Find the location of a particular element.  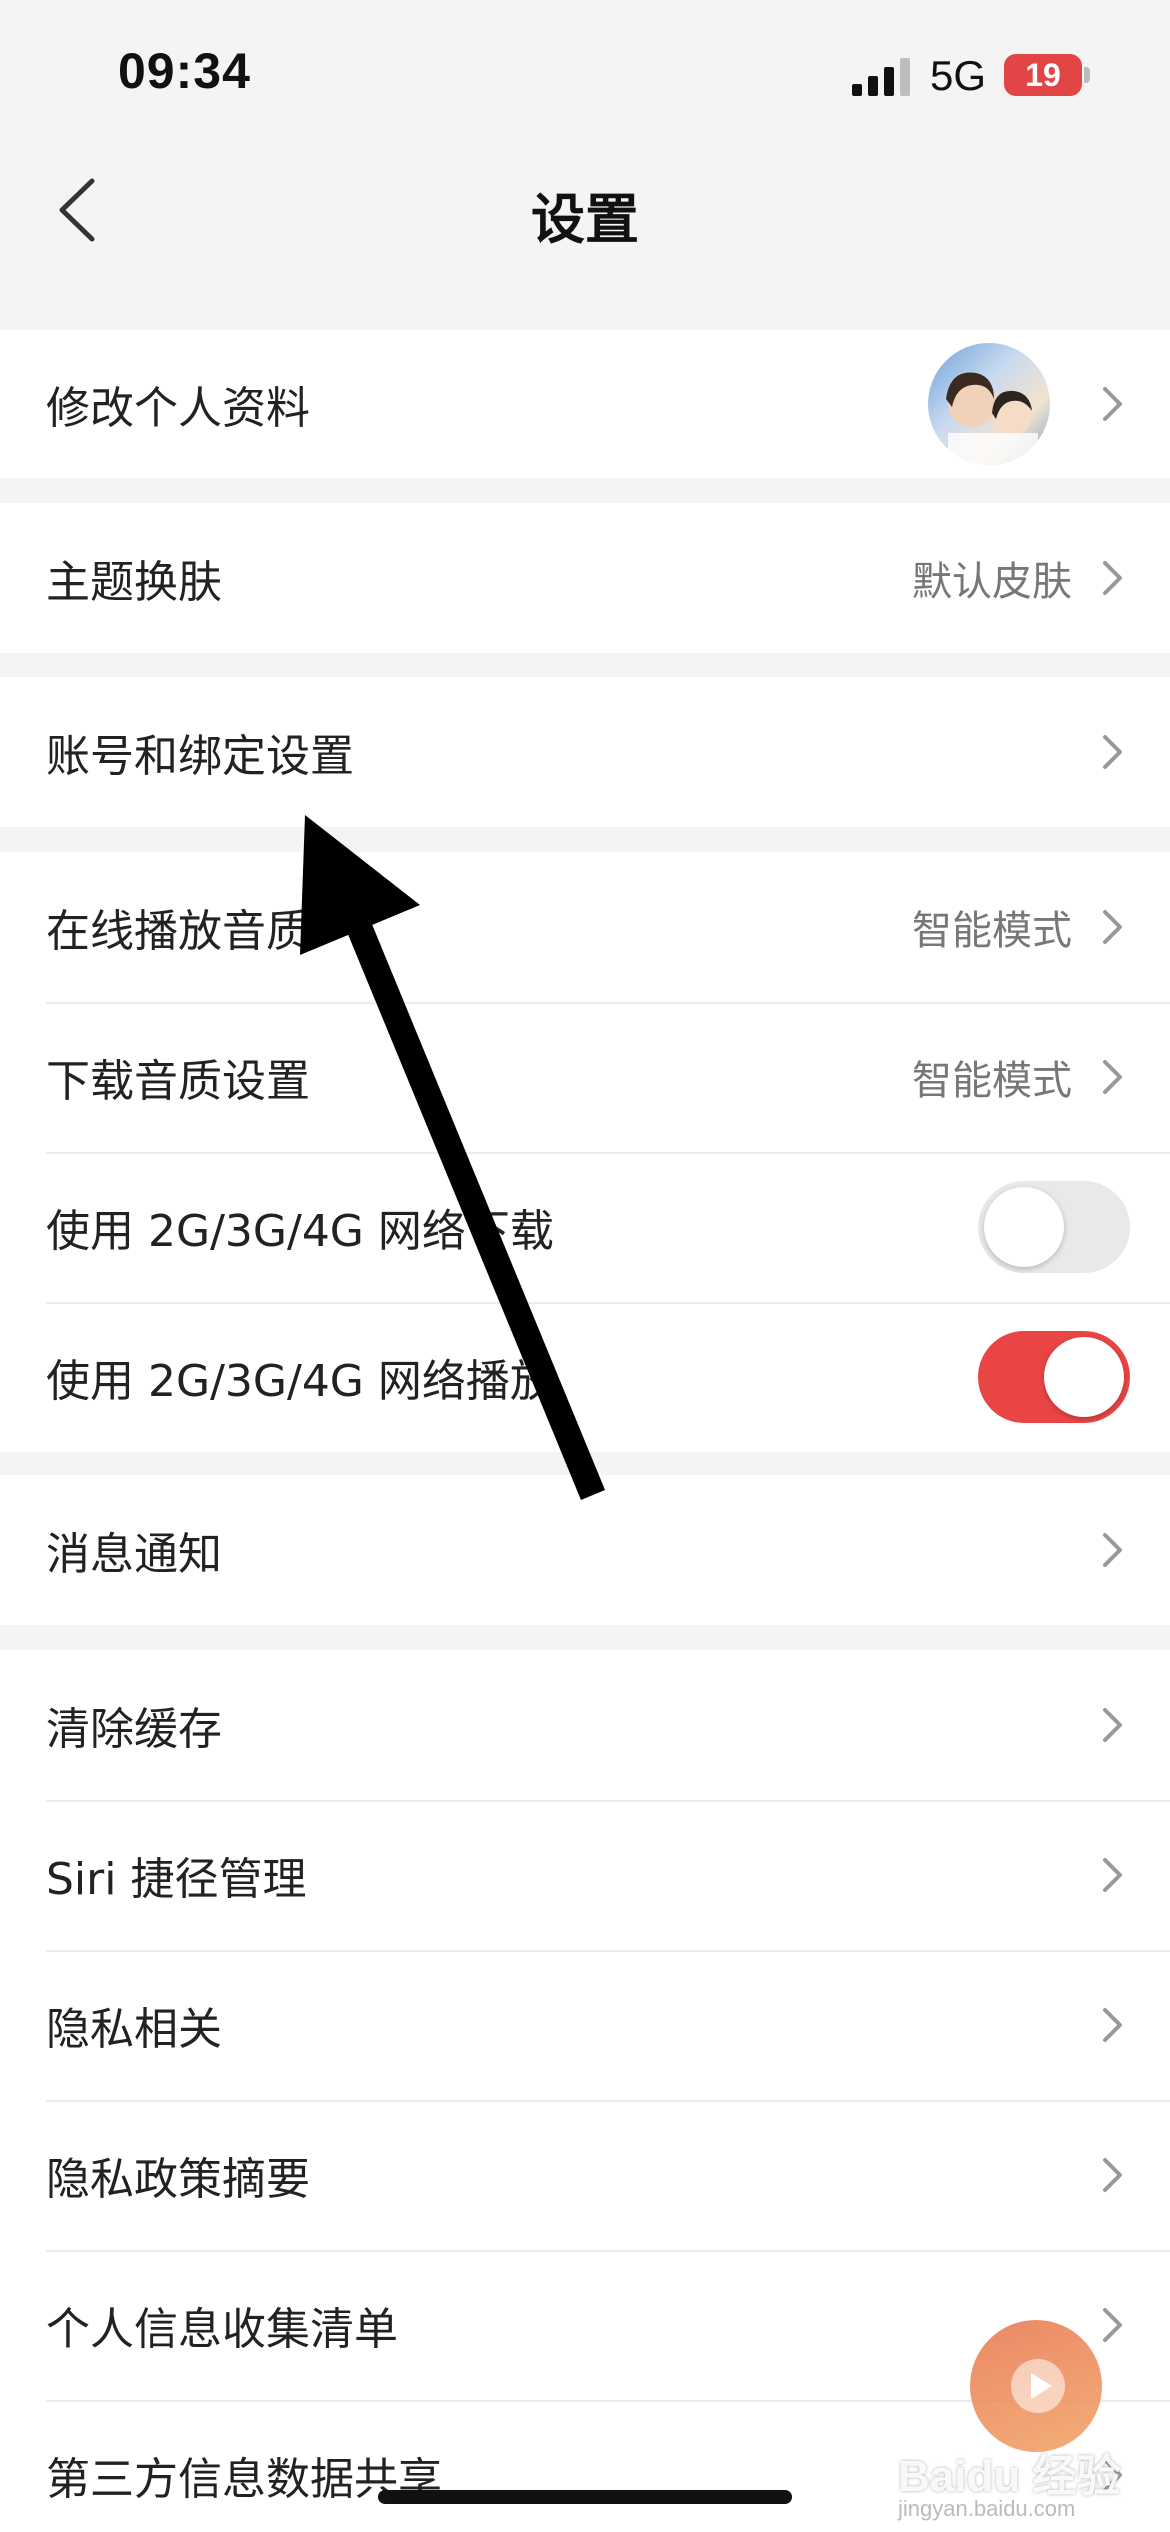

cellular-playback-toggle is located at coordinates (1054, 1377).